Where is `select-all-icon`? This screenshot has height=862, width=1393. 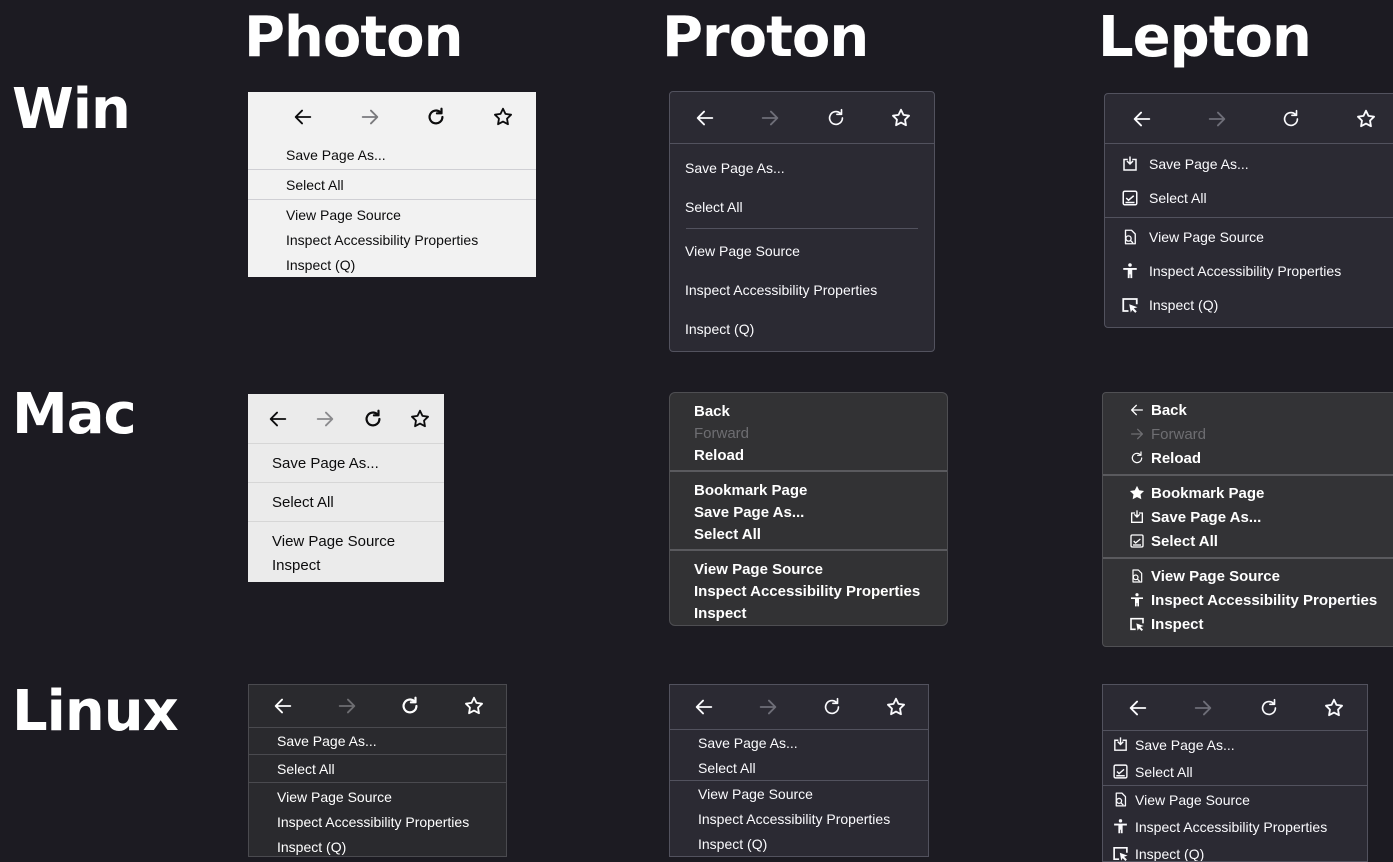
select-all-icon is located at coordinates (1130, 198).